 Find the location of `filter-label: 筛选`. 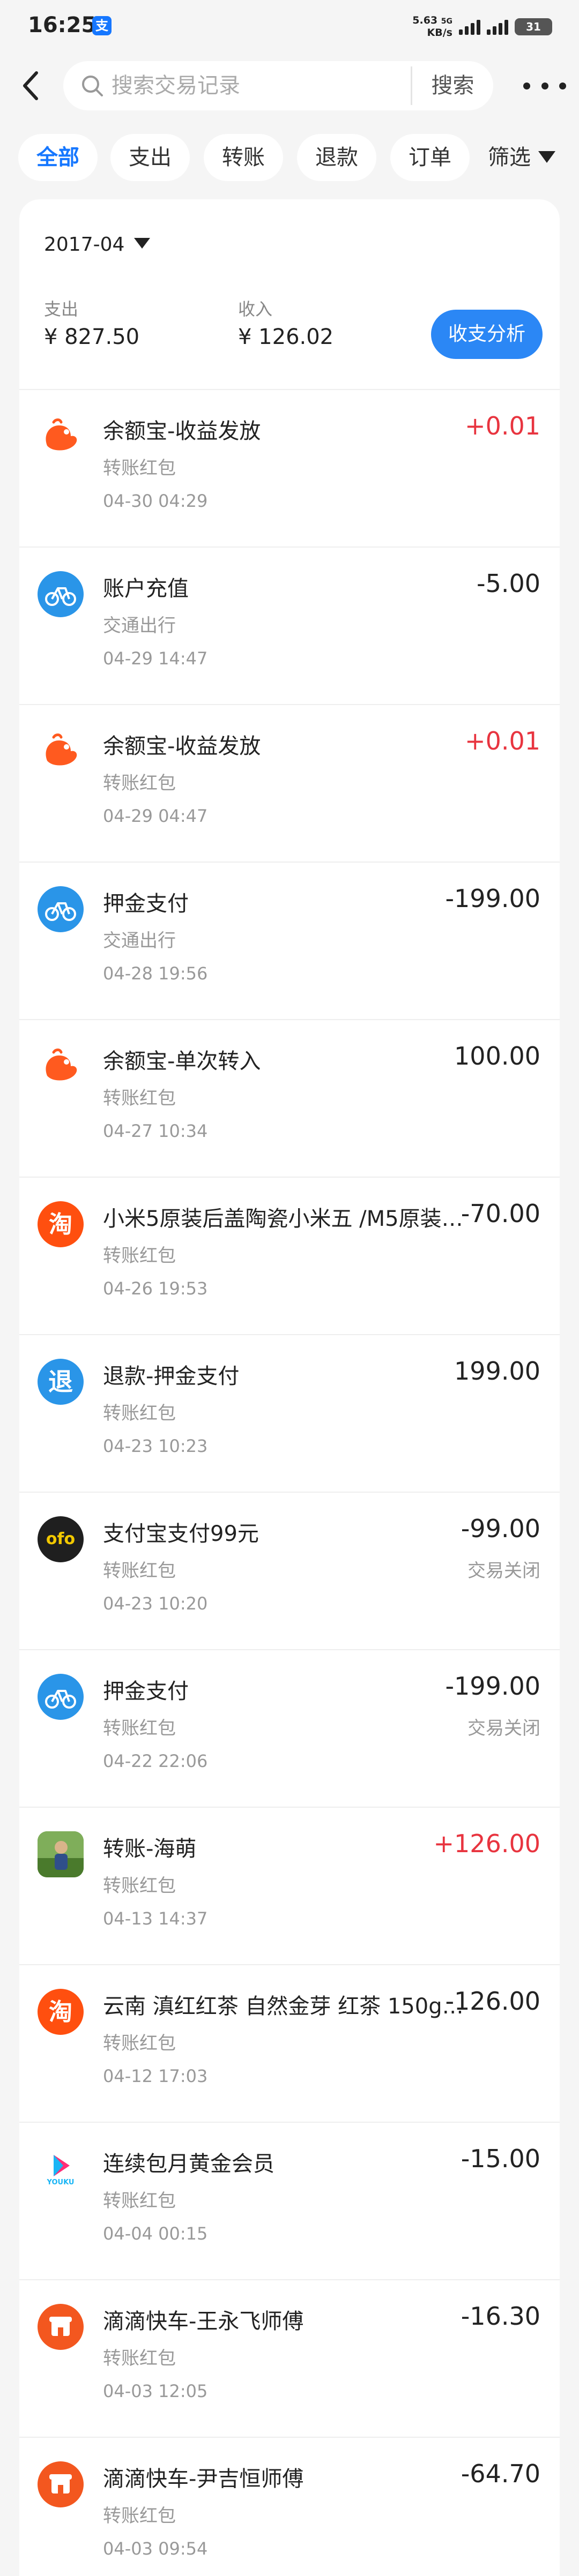

filter-label: 筛选 is located at coordinates (509, 157).